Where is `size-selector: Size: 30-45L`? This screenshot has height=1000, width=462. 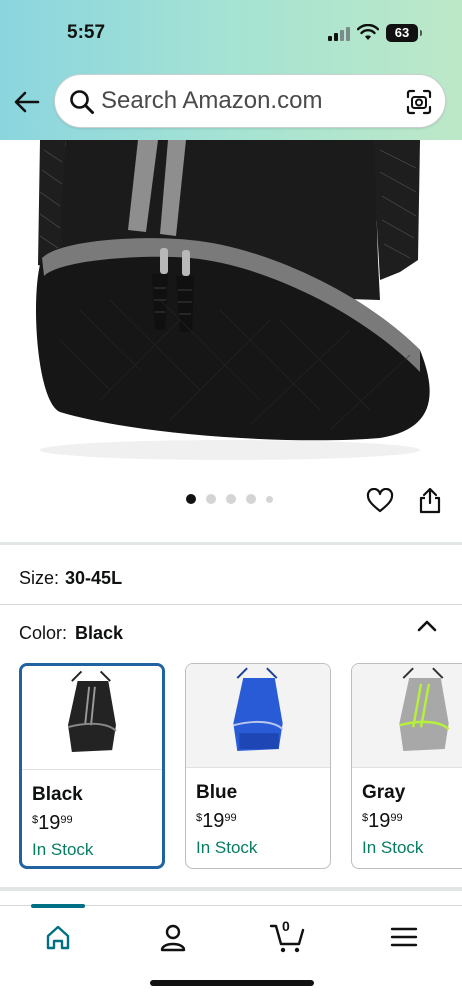
size-selector: Size: 30-45L is located at coordinates (70, 578).